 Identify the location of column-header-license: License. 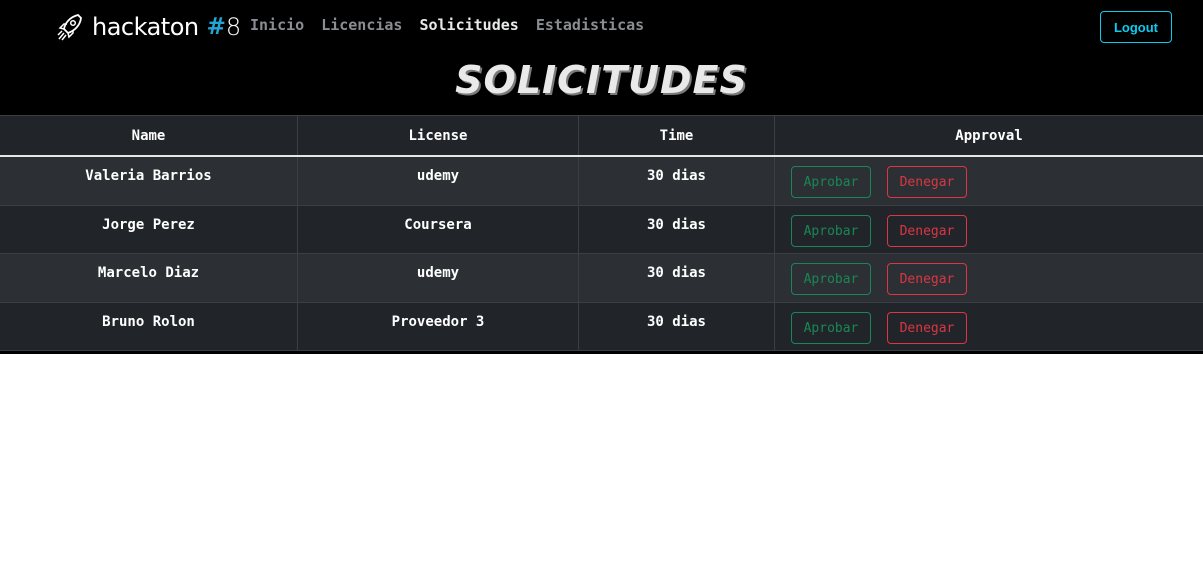
(438, 136).